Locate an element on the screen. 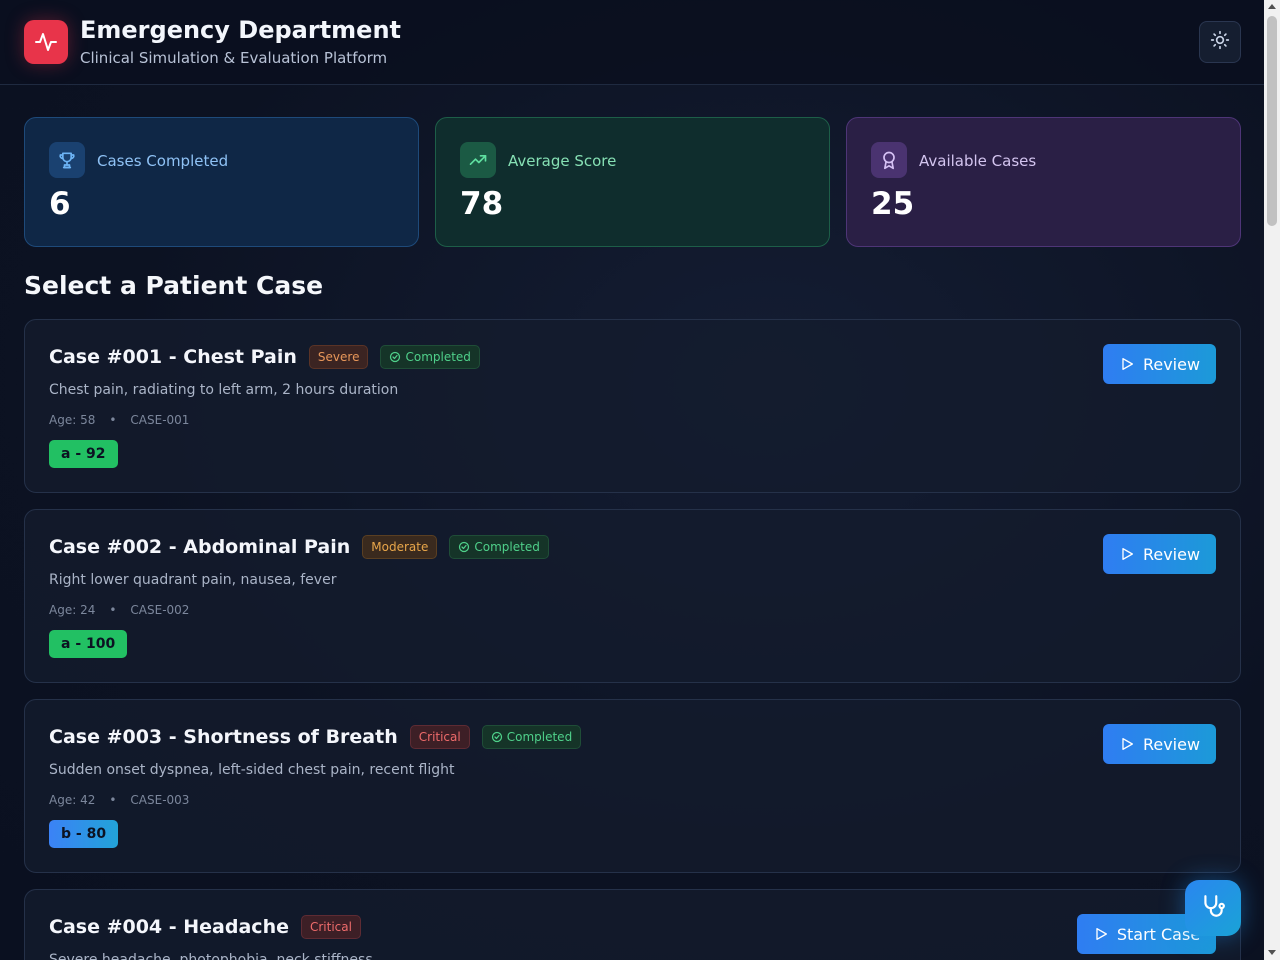 The image size is (1280, 960). stethoscope-icon is located at coordinates (1213, 908).